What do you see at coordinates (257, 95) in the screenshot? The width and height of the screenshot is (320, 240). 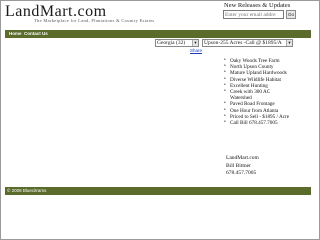 I see `feature-item: Creek with 300 AC Watershed` at bounding box center [257, 95].